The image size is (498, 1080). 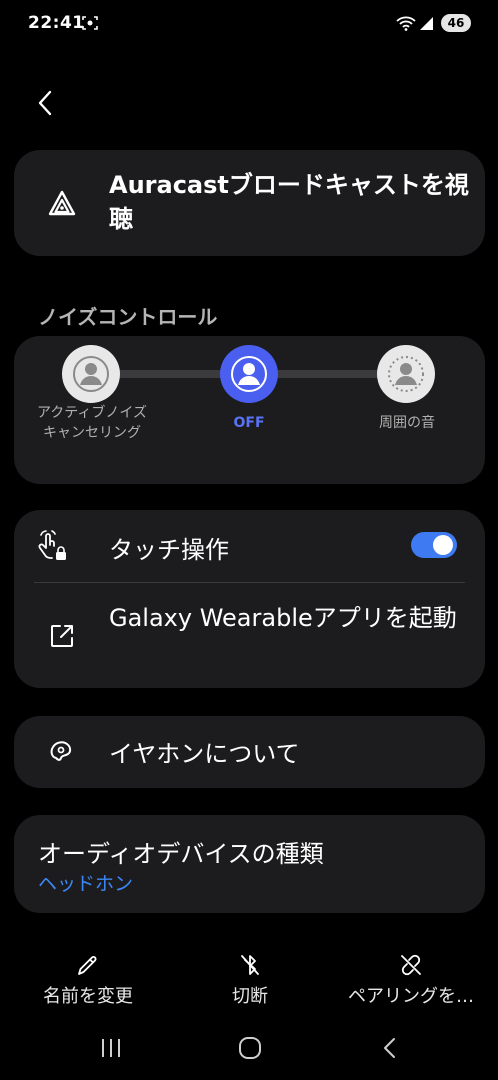 I want to click on noise-control-title: ノイズコントロール, so click(x=128, y=317).